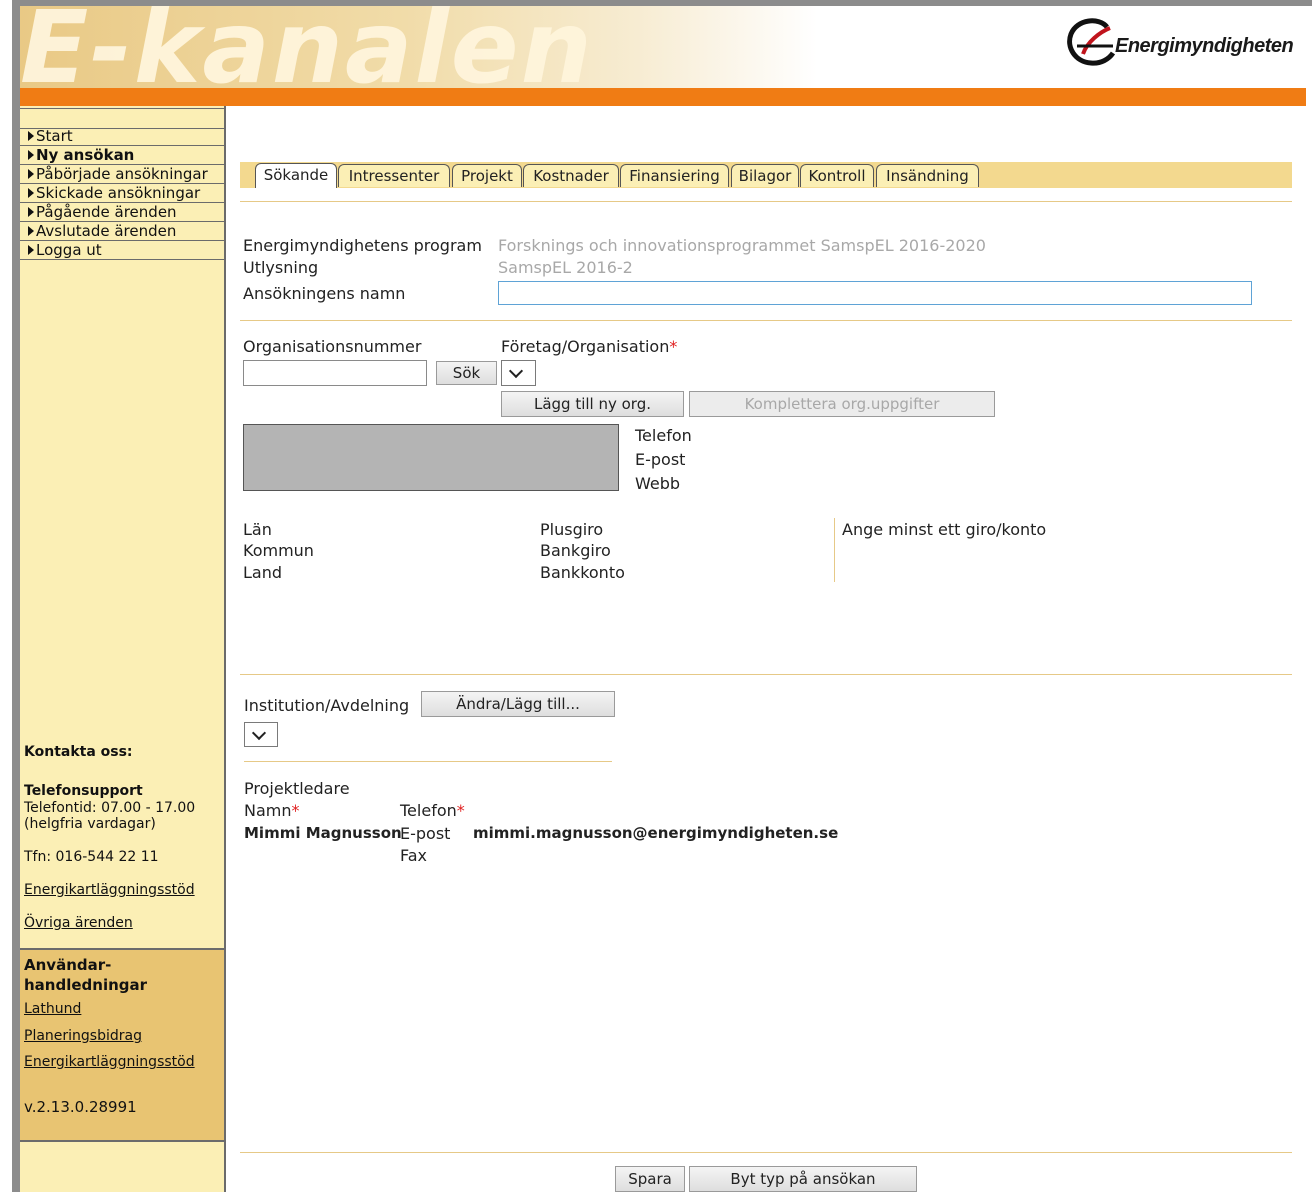 The height and width of the screenshot is (1192, 1312). What do you see at coordinates (90, 824) in the screenshot?
I see `support-days: (helgfria vardagar)` at bounding box center [90, 824].